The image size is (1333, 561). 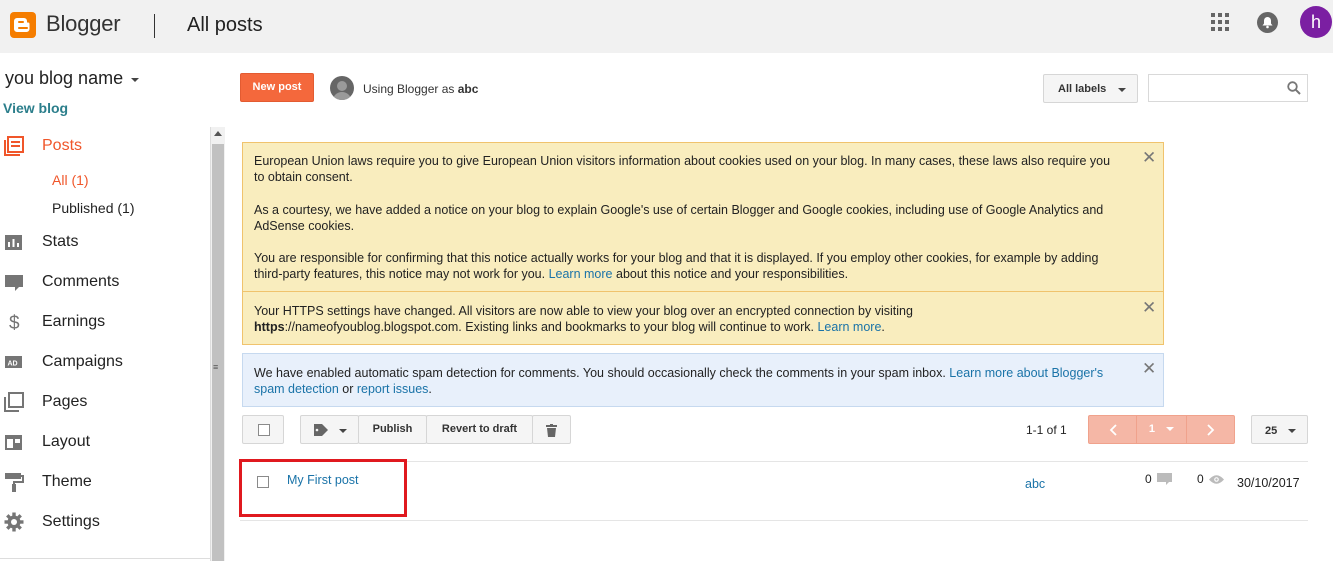 What do you see at coordinates (105, 558) in the screenshot?
I see `sidebar-divider` at bounding box center [105, 558].